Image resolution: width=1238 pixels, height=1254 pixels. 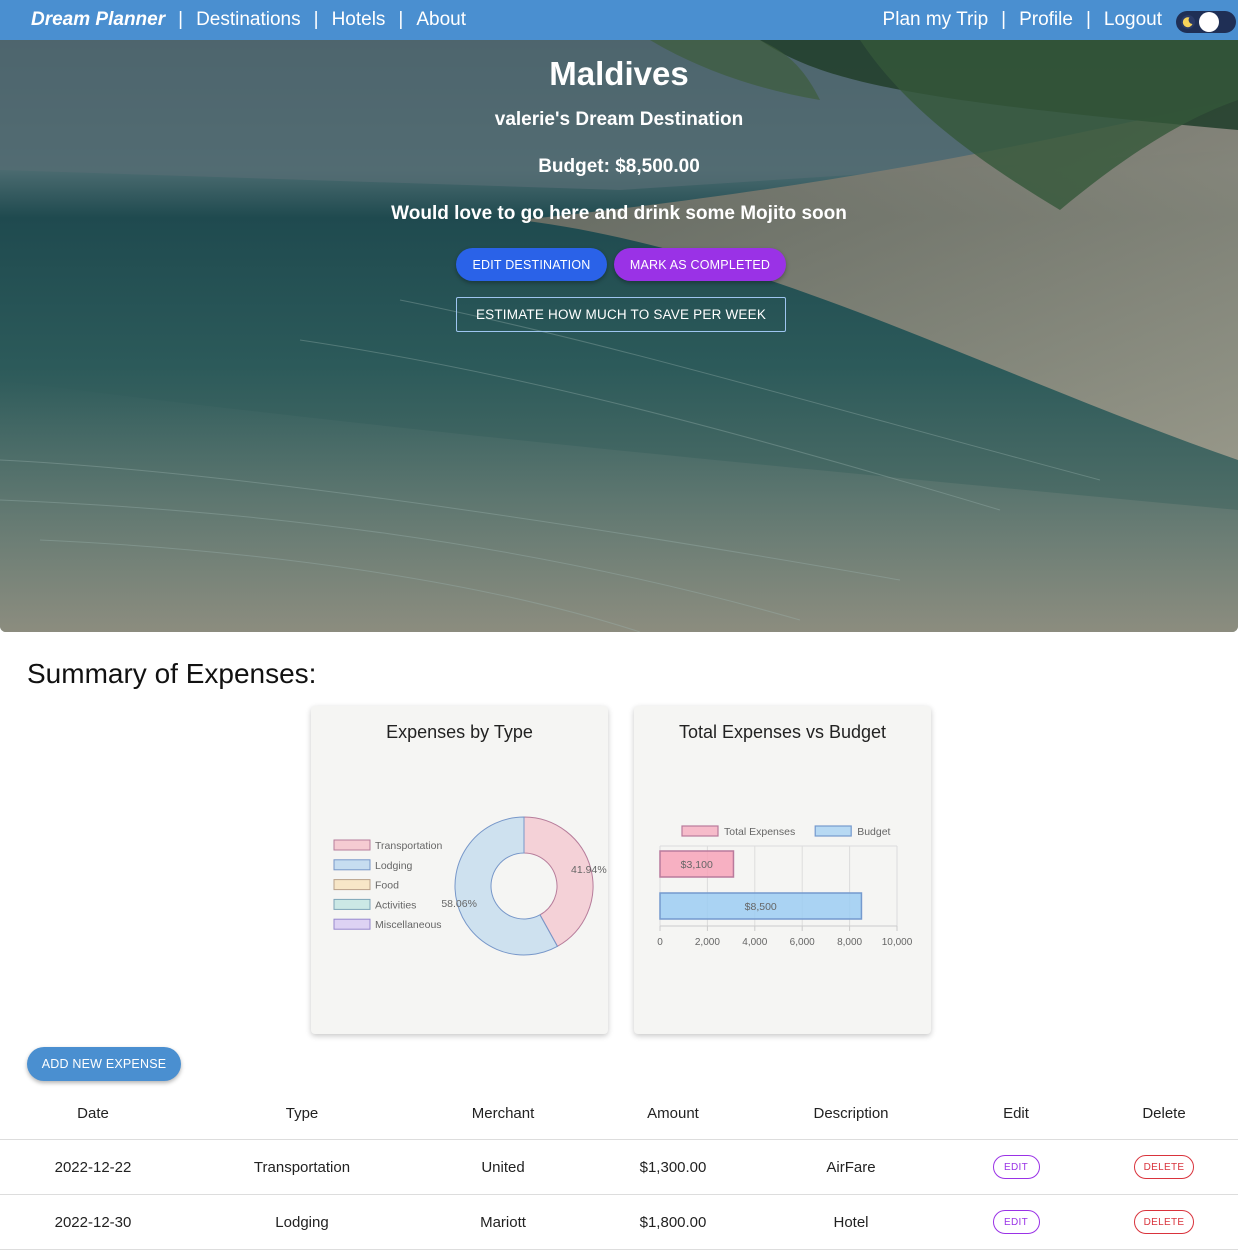 I want to click on x-tick-label: 8,000, so click(x=849, y=942).